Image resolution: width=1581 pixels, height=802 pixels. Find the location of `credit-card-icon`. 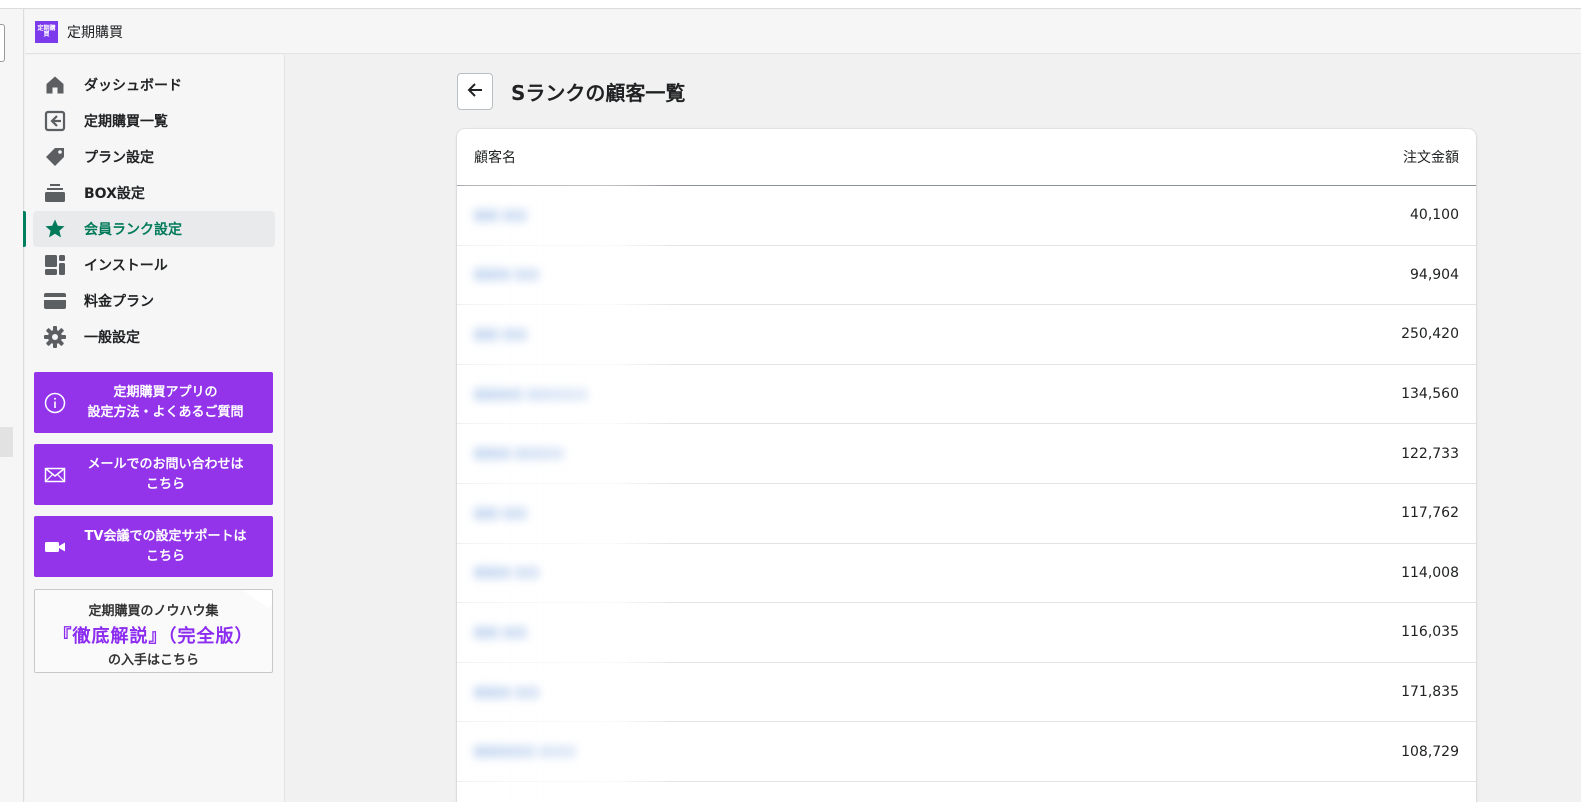

credit-card-icon is located at coordinates (55, 301).